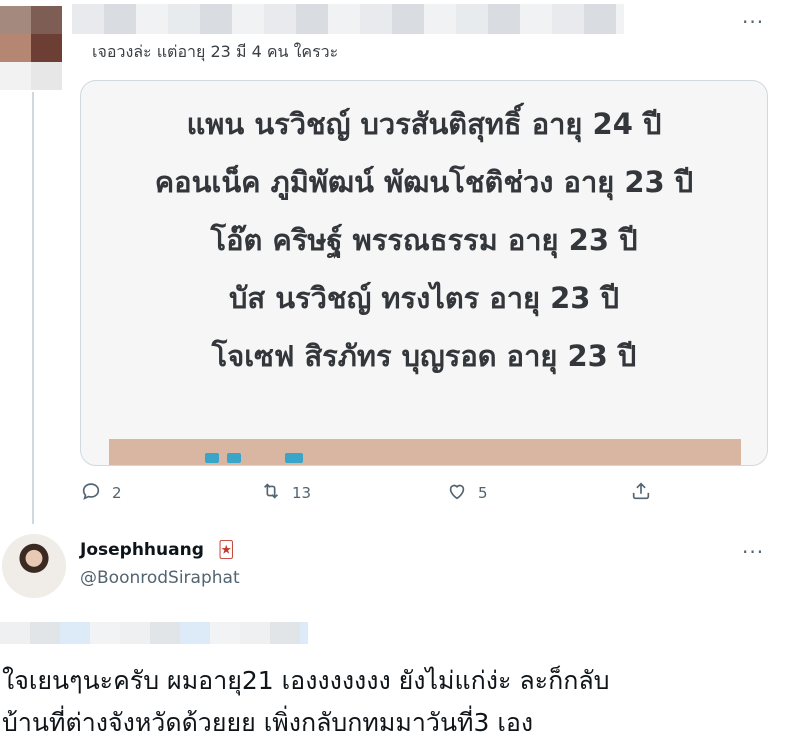 This screenshot has height=744, width=789. Describe the element at coordinates (271, 493) in the screenshot. I see `retweet-icon` at that location.